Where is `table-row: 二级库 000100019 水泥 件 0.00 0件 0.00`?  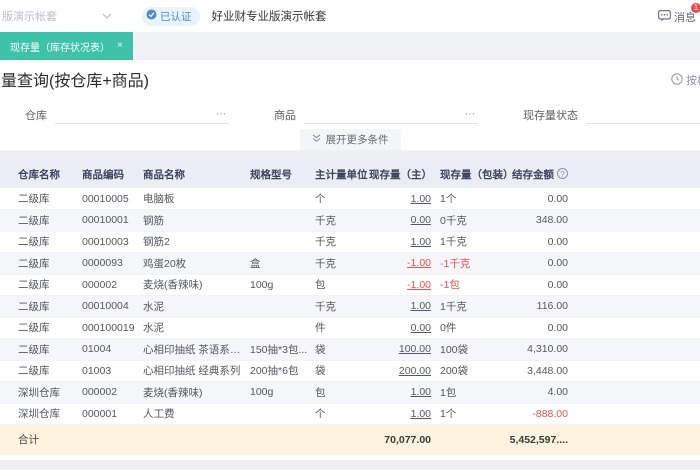
table-row: 二级库 000100019 水泥 件 0.00 0件 0.00 is located at coordinates (350, 328).